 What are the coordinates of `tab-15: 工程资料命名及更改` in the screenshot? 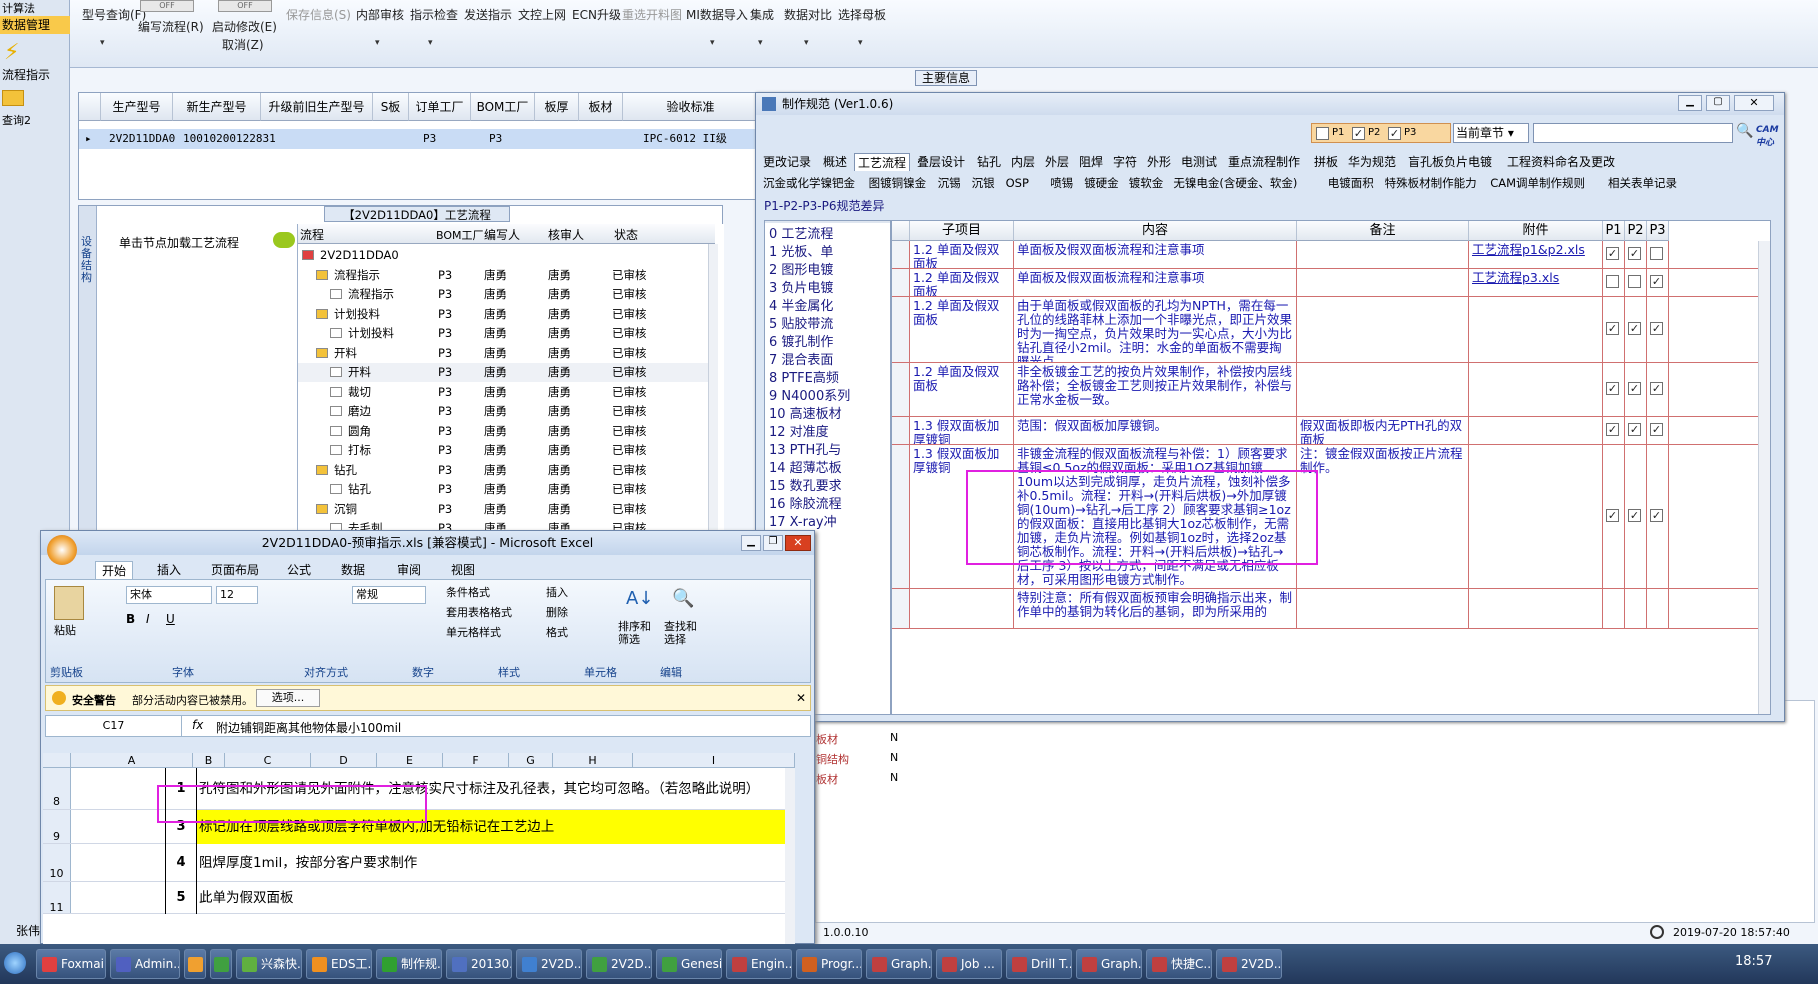 It's located at (1561, 162).